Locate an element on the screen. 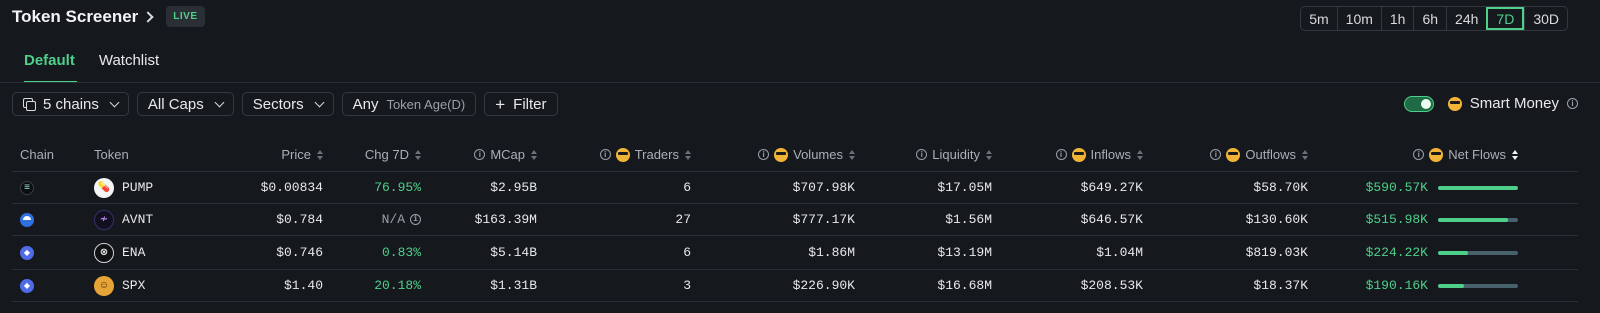  col-mcap: i MCap is located at coordinates (479, 154).